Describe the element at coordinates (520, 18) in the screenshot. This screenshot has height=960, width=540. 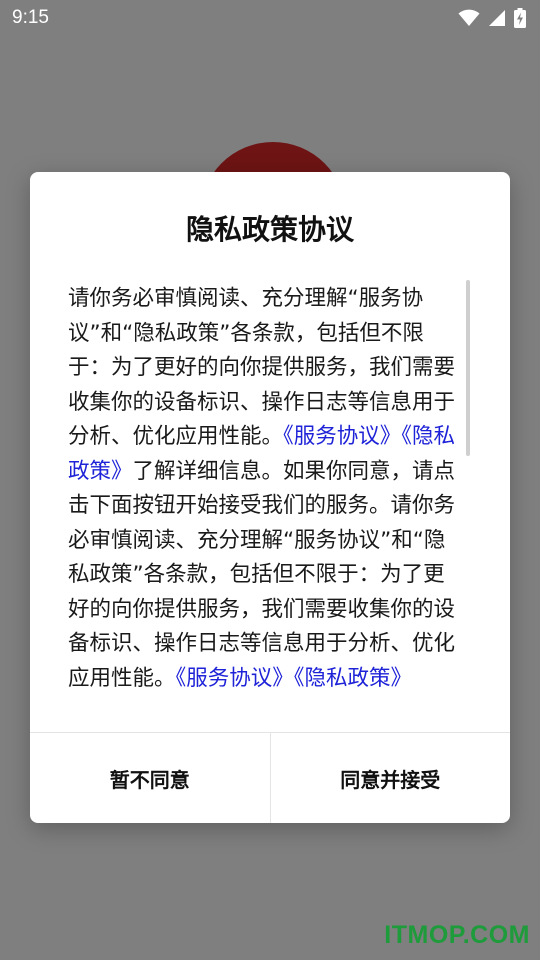
I see `battery-charging-icon` at that location.